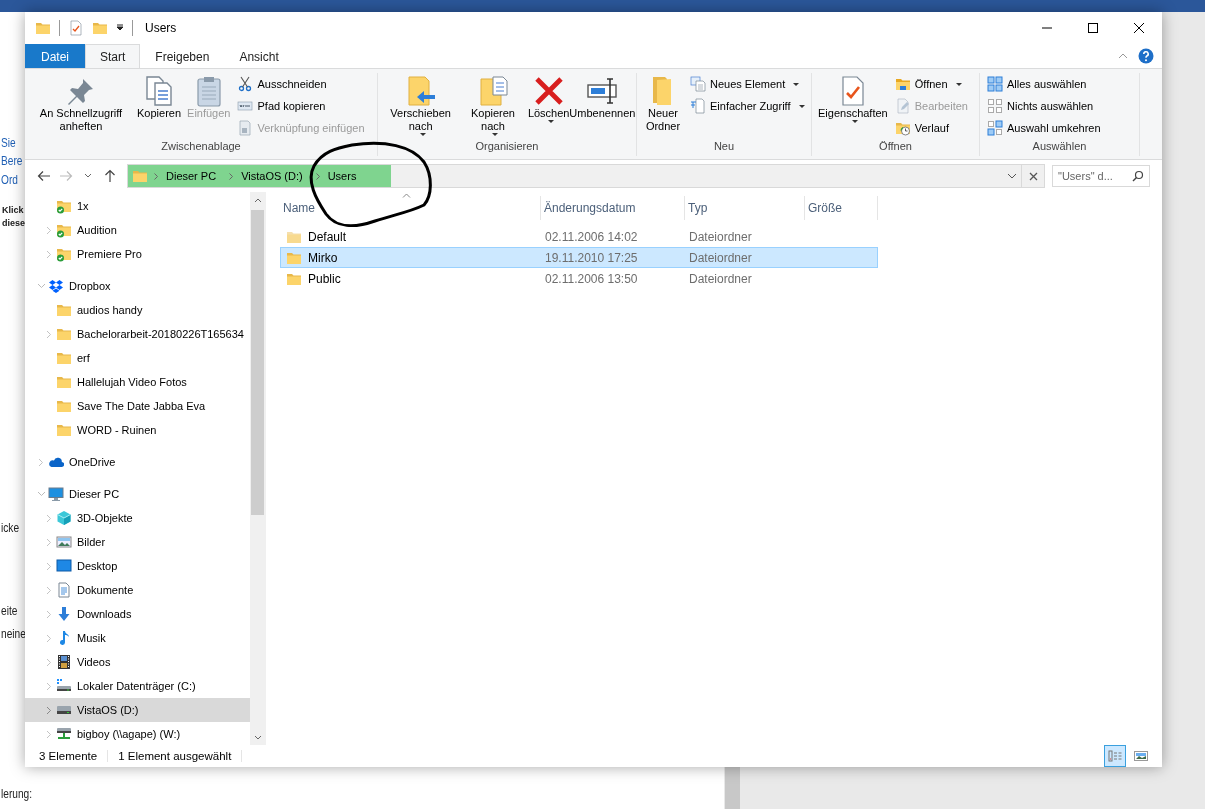 Image resolution: width=1205 pixels, height=809 pixels. Describe the element at coordinates (137, 638) in the screenshot. I see `nav-tree-item: Musik` at that location.